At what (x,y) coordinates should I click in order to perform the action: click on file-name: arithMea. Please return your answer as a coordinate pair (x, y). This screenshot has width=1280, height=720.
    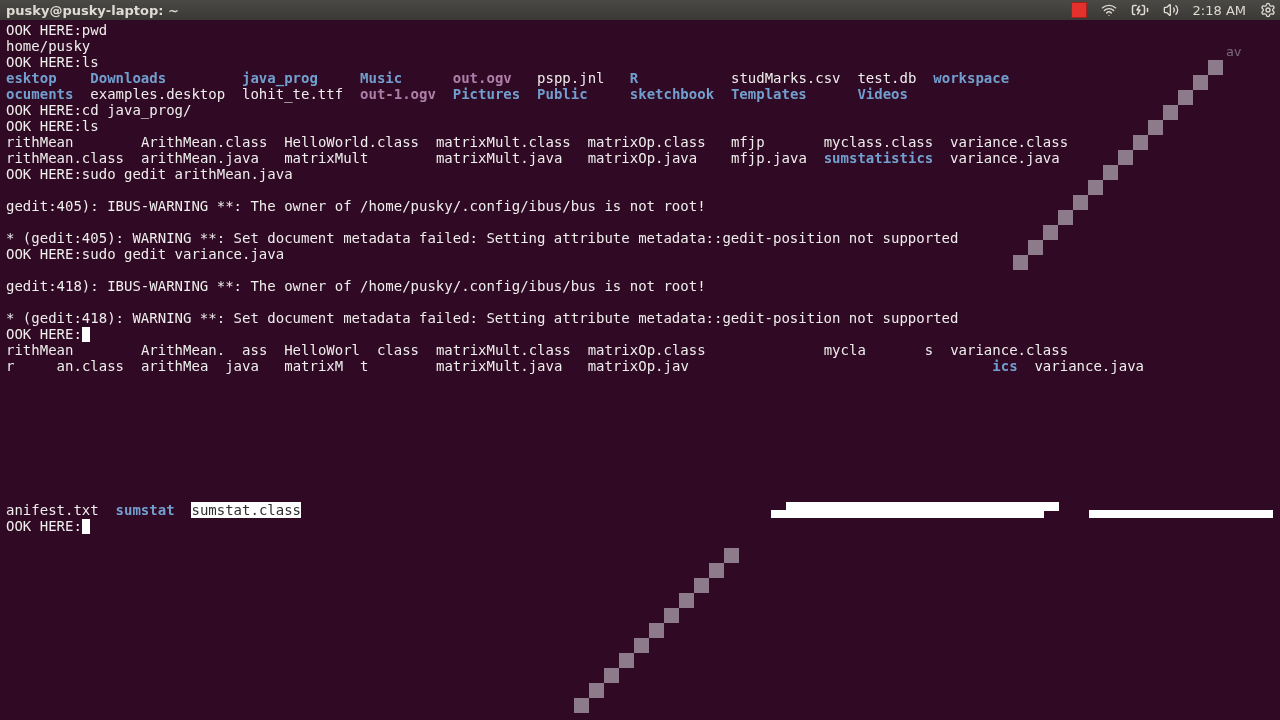
    Looking at the image, I should click on (174, 366).